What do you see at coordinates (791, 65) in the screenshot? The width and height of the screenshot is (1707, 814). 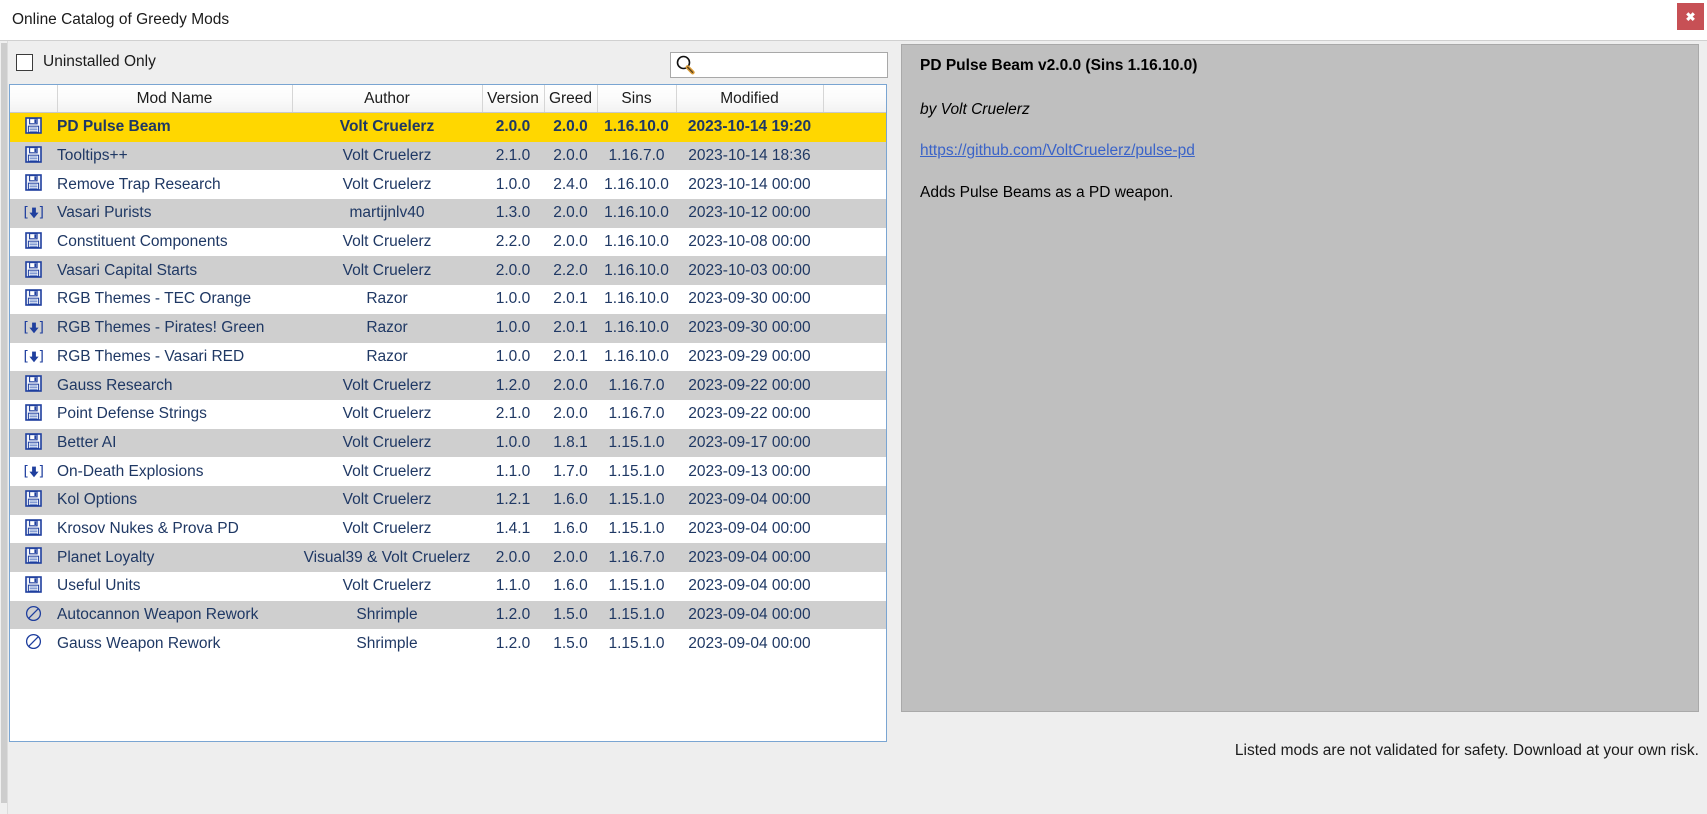 I see `search-input` at bounding box center [791, 65].